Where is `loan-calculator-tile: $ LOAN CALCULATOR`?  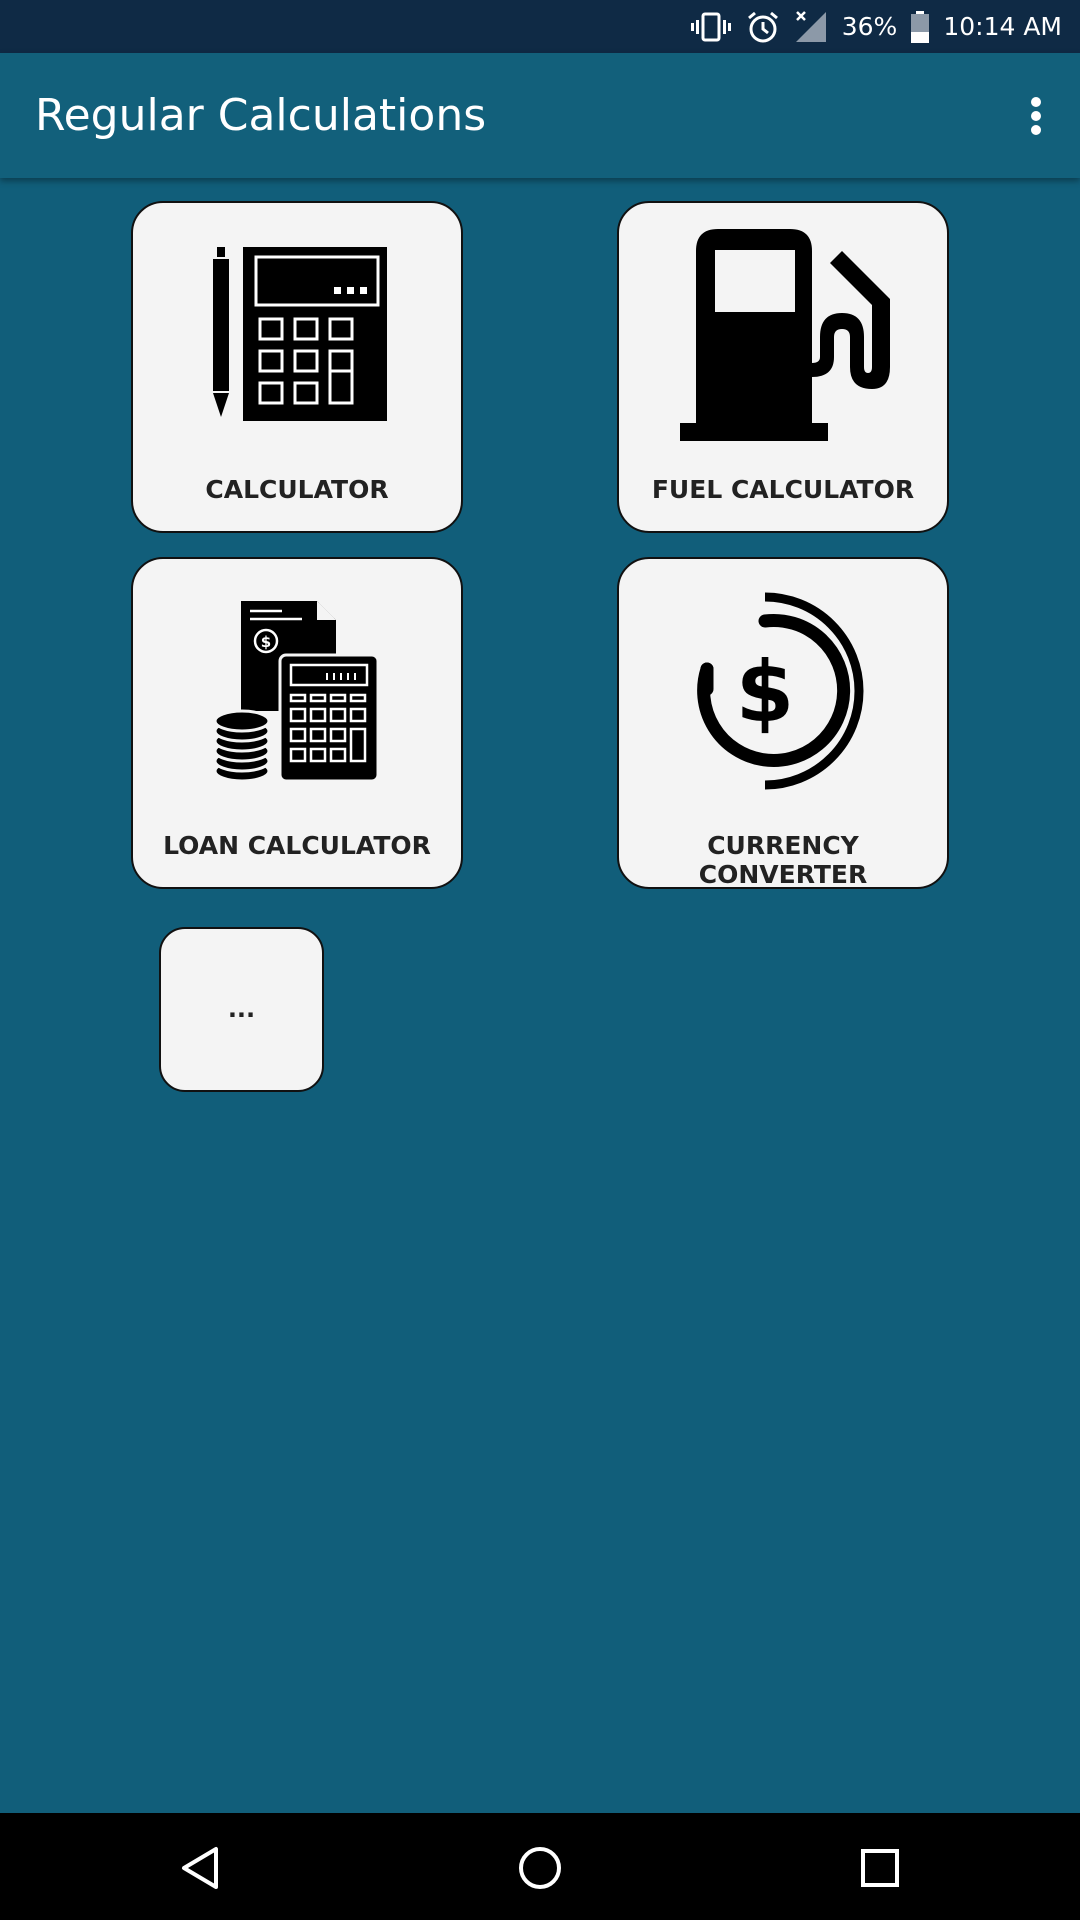
loan-calculator-tile: $ LOAN CALCULATOR is located at coordinates (297, 723).